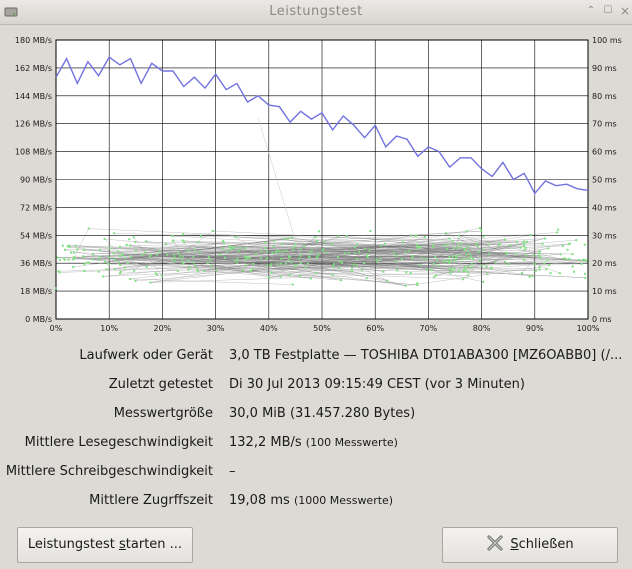  What do you see at coordinates (36, 207) in the screenshot?
I see `y-left-tick-label: 72 MB/s` at bounding box center [36, 207].